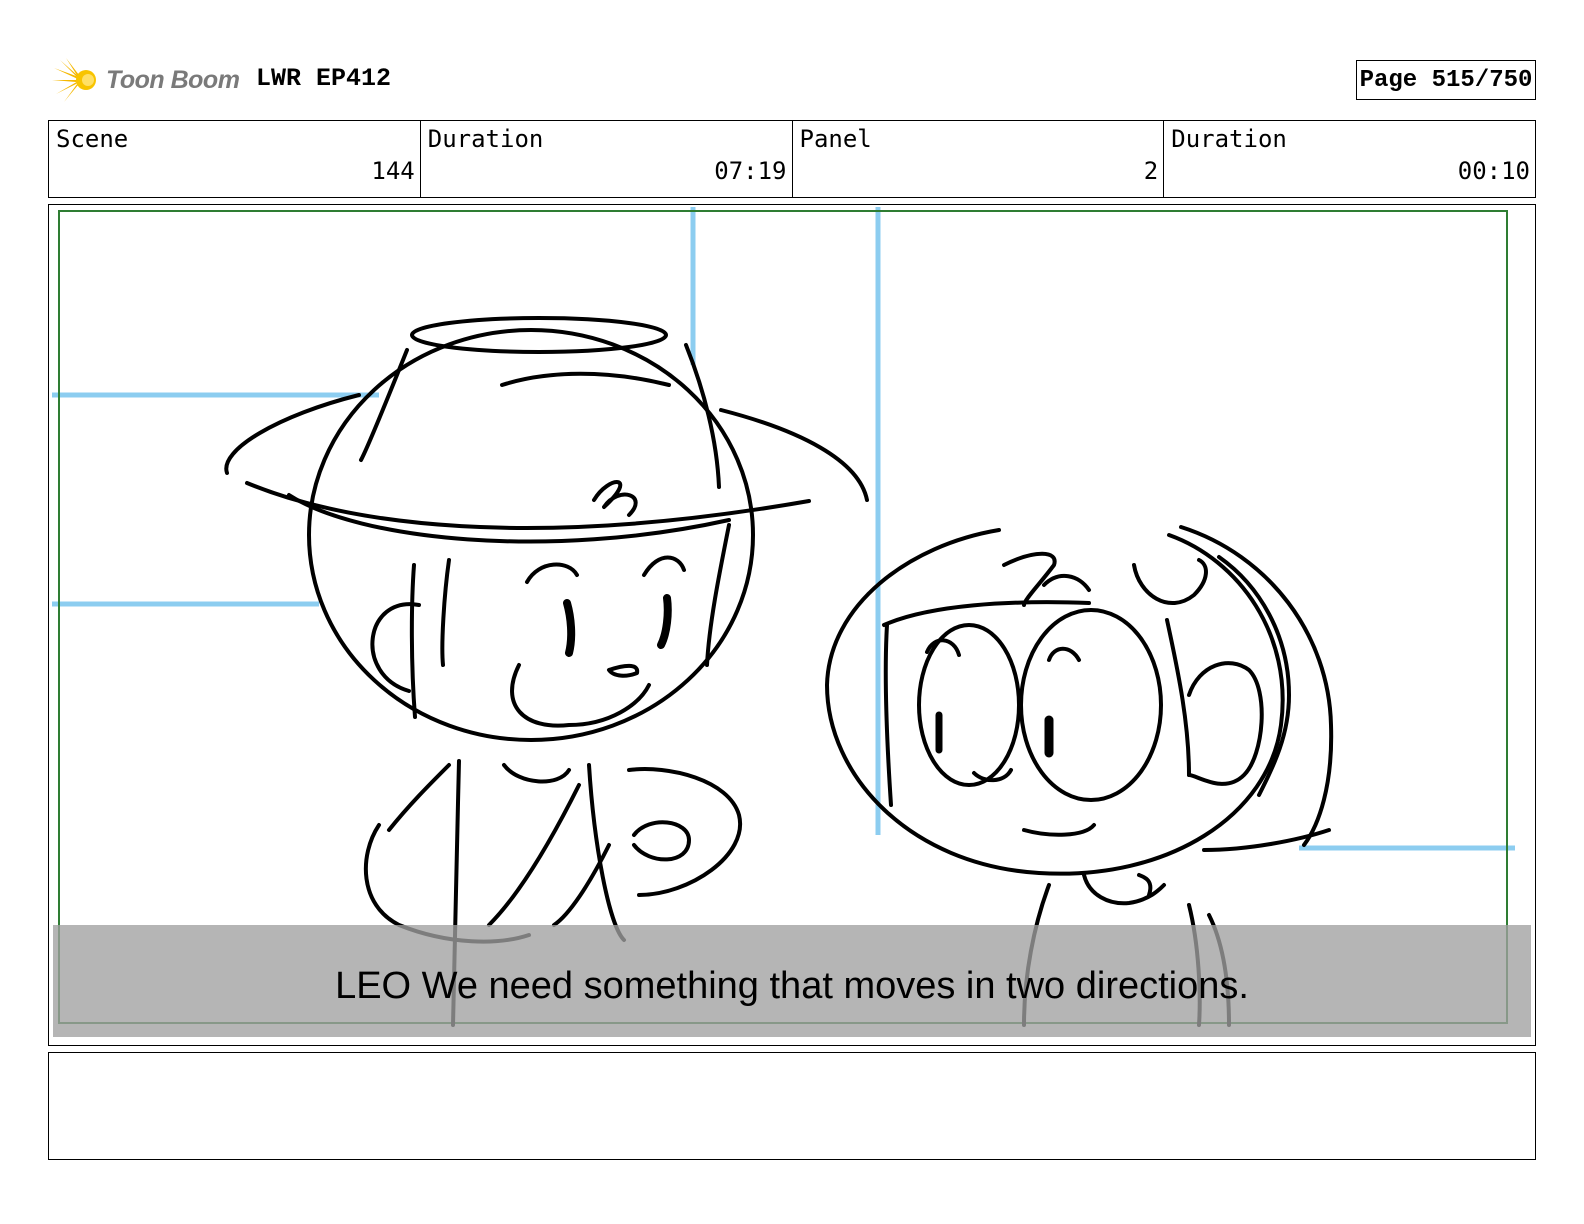 The width and height of the screenshot is (1584, 1224). I want to click on logo-text: Toon Boom, so click(173, 79).